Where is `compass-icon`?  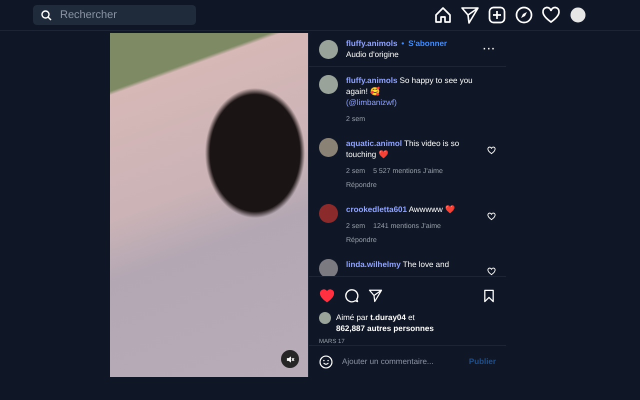 compass-icon is located at coordinates (524, 15).